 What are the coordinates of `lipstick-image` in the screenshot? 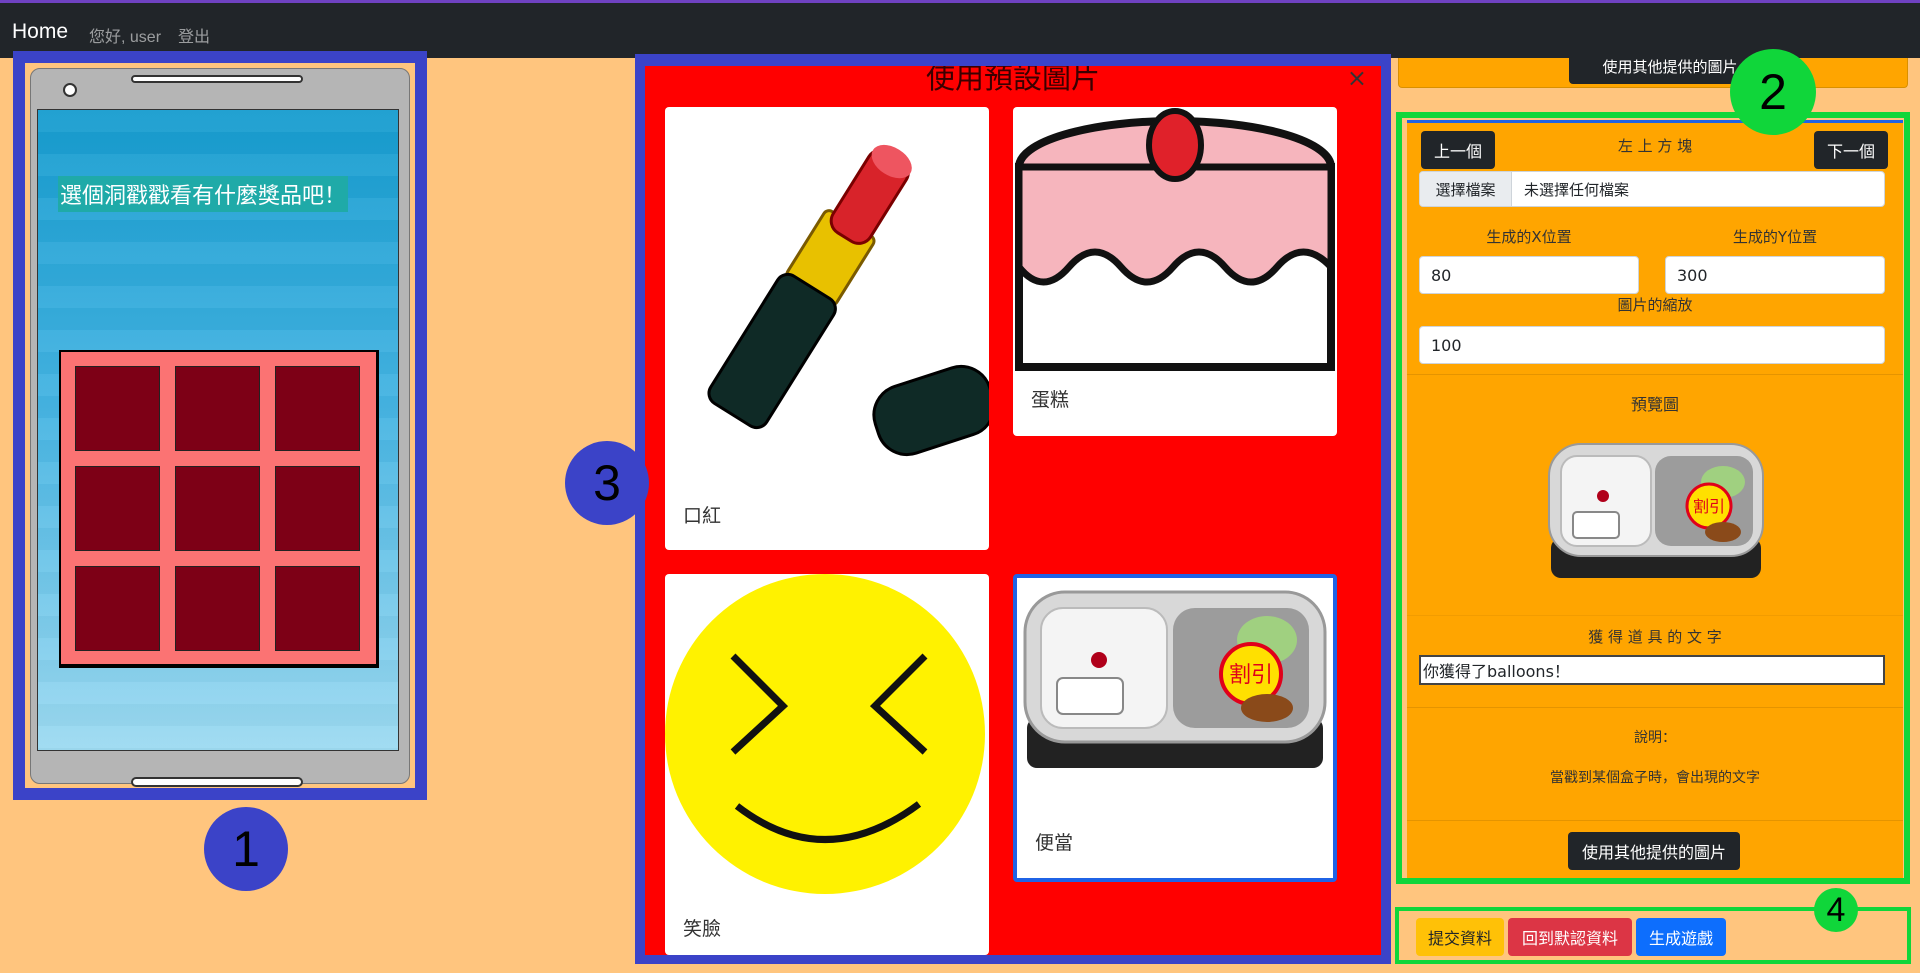 It's located at (848, 300).